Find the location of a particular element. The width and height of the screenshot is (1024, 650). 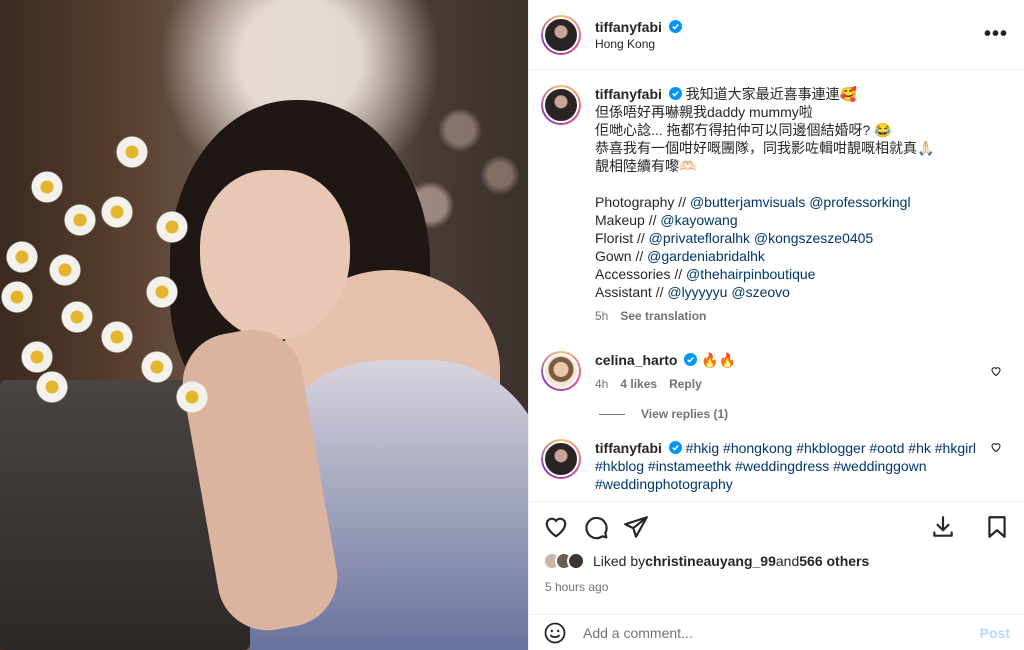

liker-avatars is located at coordinates (564, 561).